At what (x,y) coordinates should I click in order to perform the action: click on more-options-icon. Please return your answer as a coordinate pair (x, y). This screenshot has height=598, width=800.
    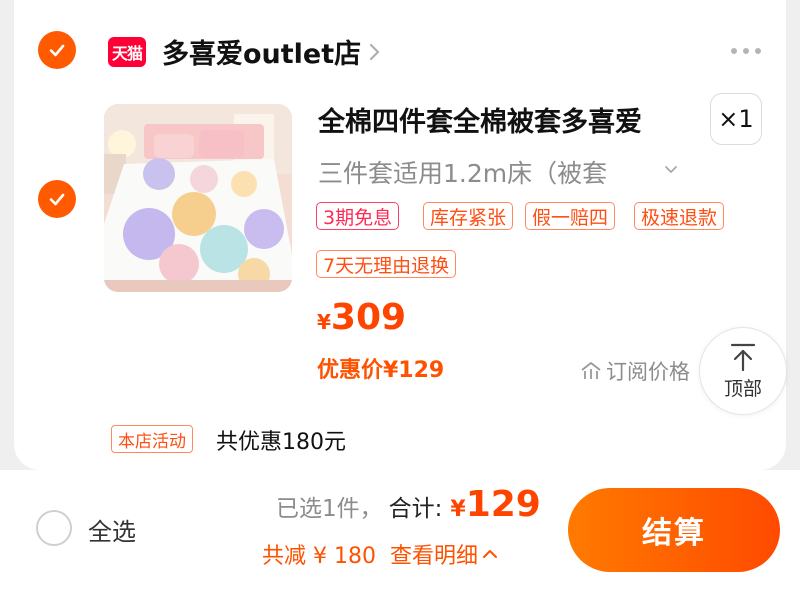
    Looking at the image, I should click on (746, 51).